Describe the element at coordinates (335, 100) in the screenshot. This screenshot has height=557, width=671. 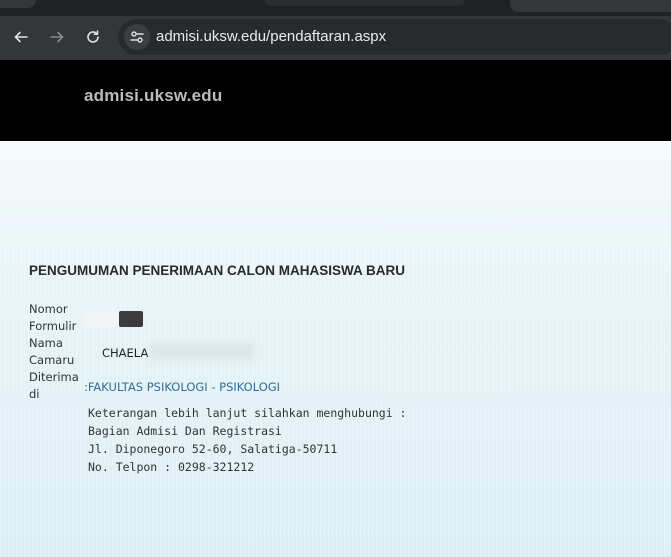
I see `site-header: admisi.uksw.edu` at that location.